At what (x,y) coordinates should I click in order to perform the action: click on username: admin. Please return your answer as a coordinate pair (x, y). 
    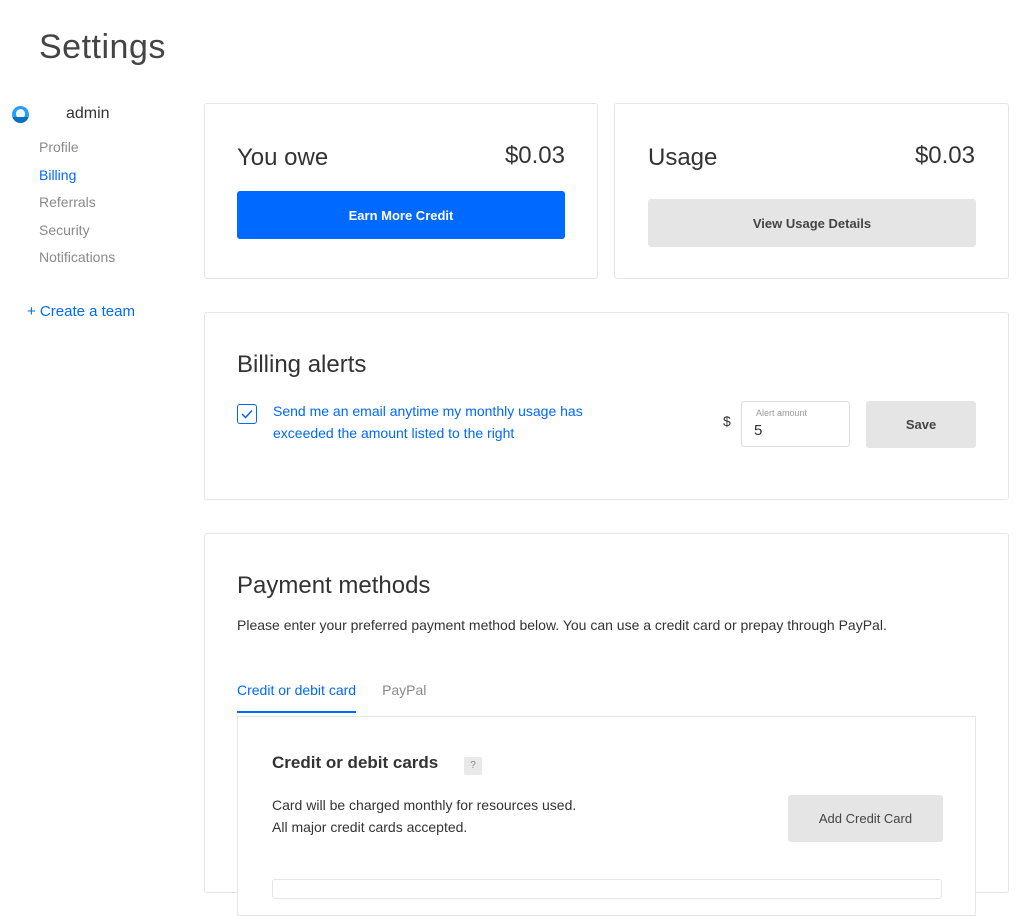
    Looking at the image, I should click on (88, 114).